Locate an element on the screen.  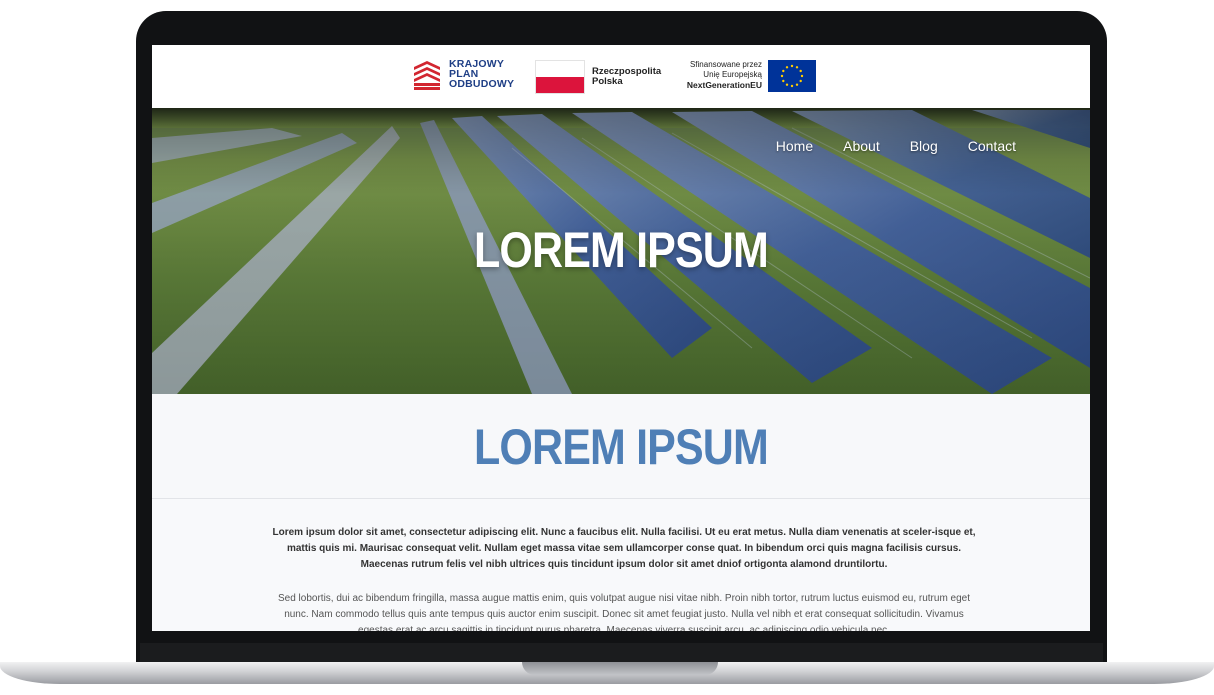
eu-line: Unię Europejską is located at coordinates (732, 74).